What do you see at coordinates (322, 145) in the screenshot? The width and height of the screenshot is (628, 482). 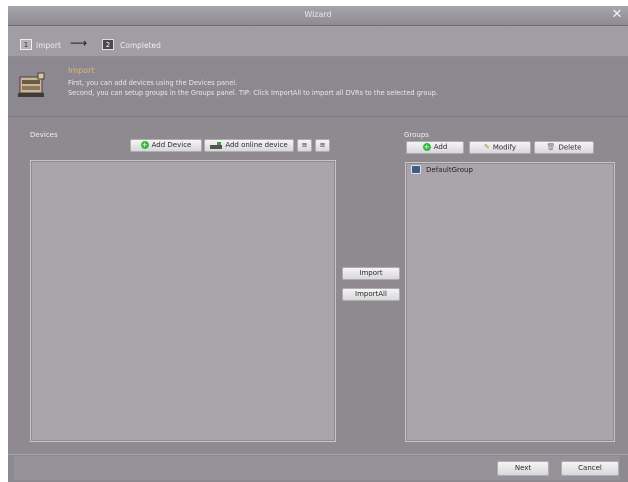 I see `sort-button: ≡` at bounding box center [322, 145].